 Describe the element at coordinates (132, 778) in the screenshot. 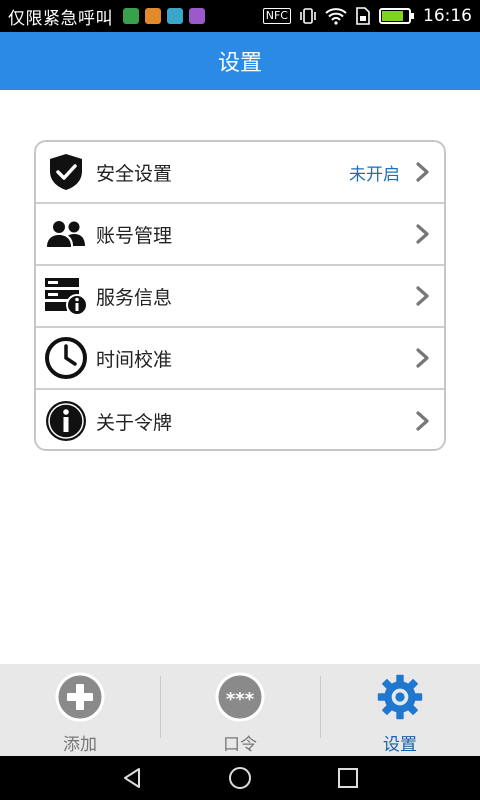

I see `back-icon` at that location.